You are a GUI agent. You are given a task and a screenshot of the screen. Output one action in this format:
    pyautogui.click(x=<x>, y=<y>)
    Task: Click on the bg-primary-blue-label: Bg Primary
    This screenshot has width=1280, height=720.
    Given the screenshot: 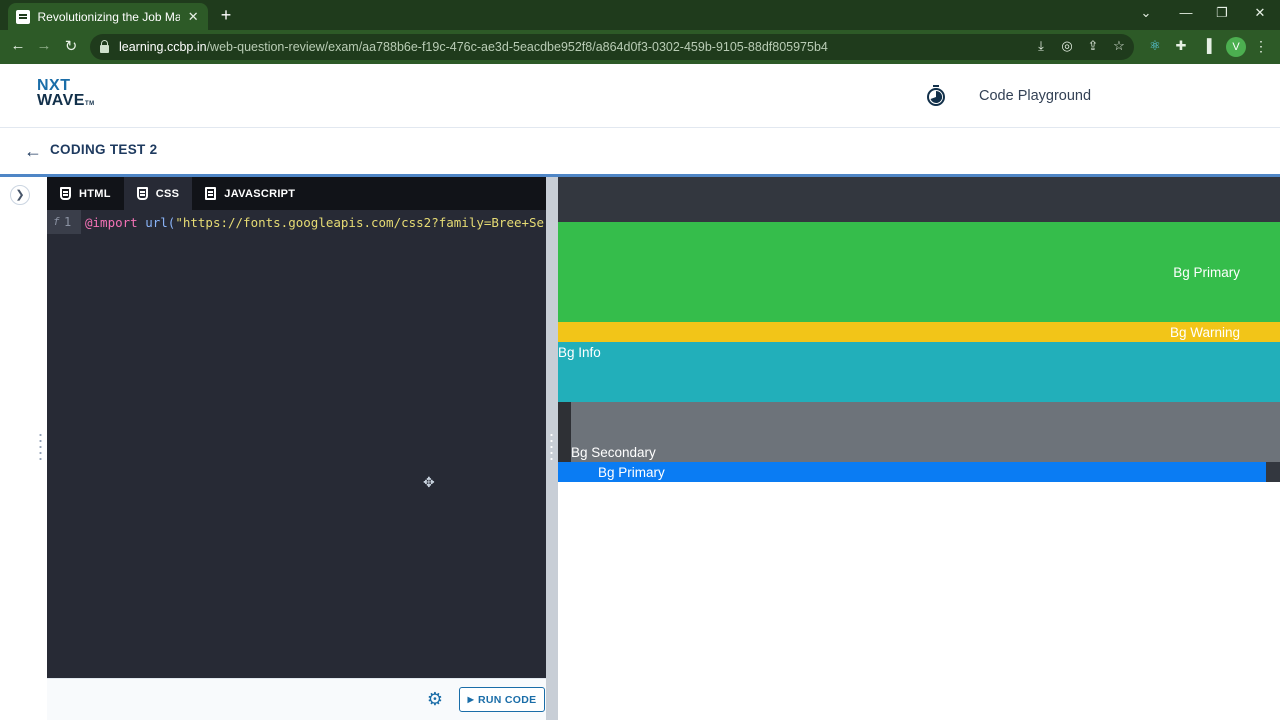 What is the action you would take?
    pyautogui.click(x=631, y=472)
    